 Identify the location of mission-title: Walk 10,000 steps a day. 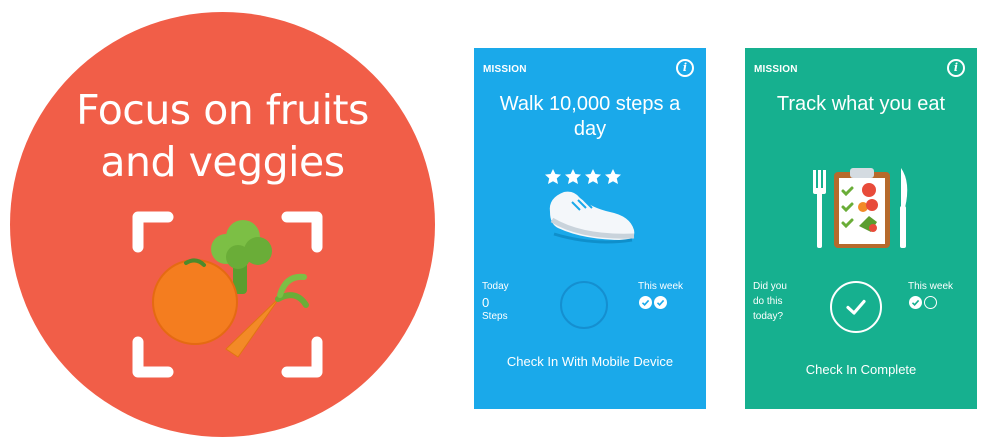
(590, 116).